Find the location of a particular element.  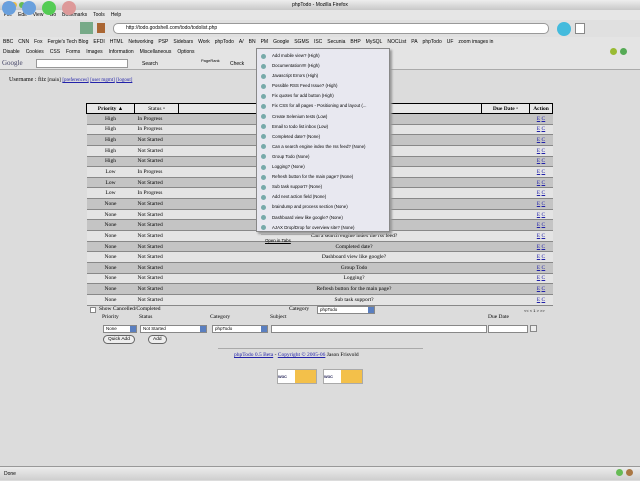

bookmark-menu-item: Refresh button for the main page? (None) is located at coordinates (323, 177).